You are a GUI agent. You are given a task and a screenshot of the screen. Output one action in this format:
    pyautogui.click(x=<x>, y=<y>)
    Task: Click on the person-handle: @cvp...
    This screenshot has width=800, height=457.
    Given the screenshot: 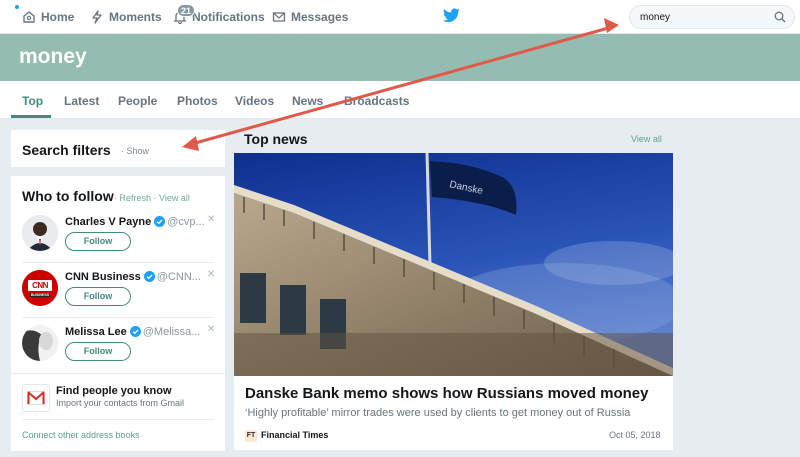 What is the action you would take?
    pyautogui.click(x=186, y=222)
    